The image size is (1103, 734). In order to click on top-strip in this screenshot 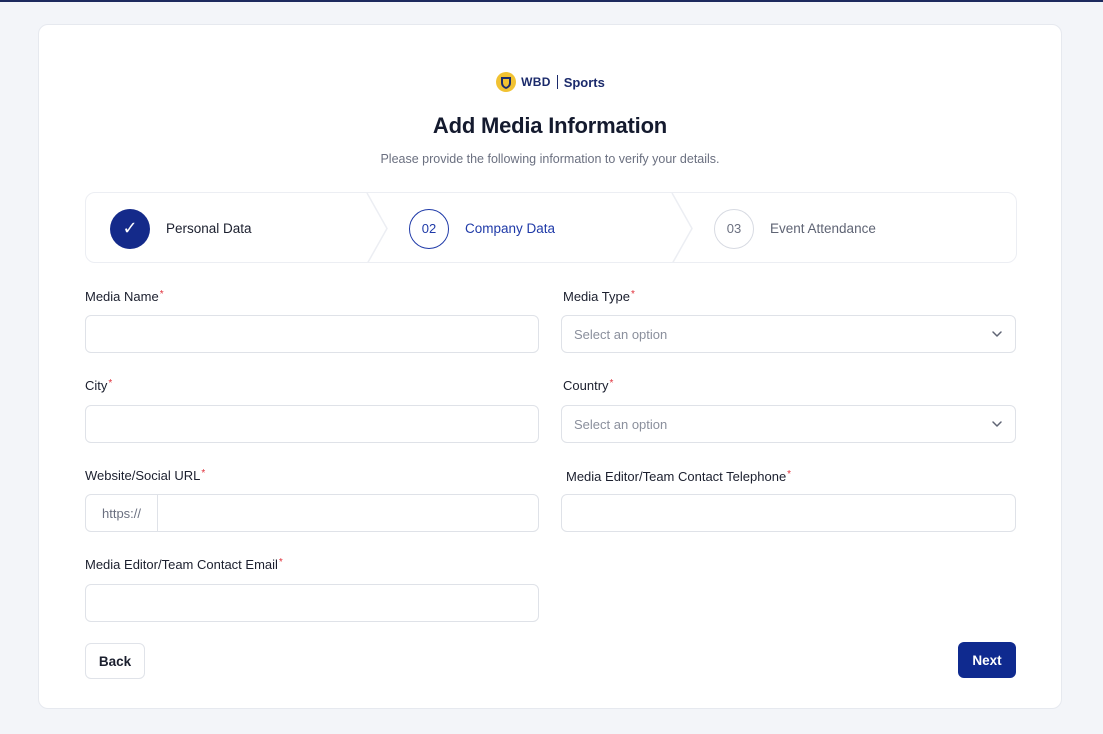, I will do `click(551, 1)`.